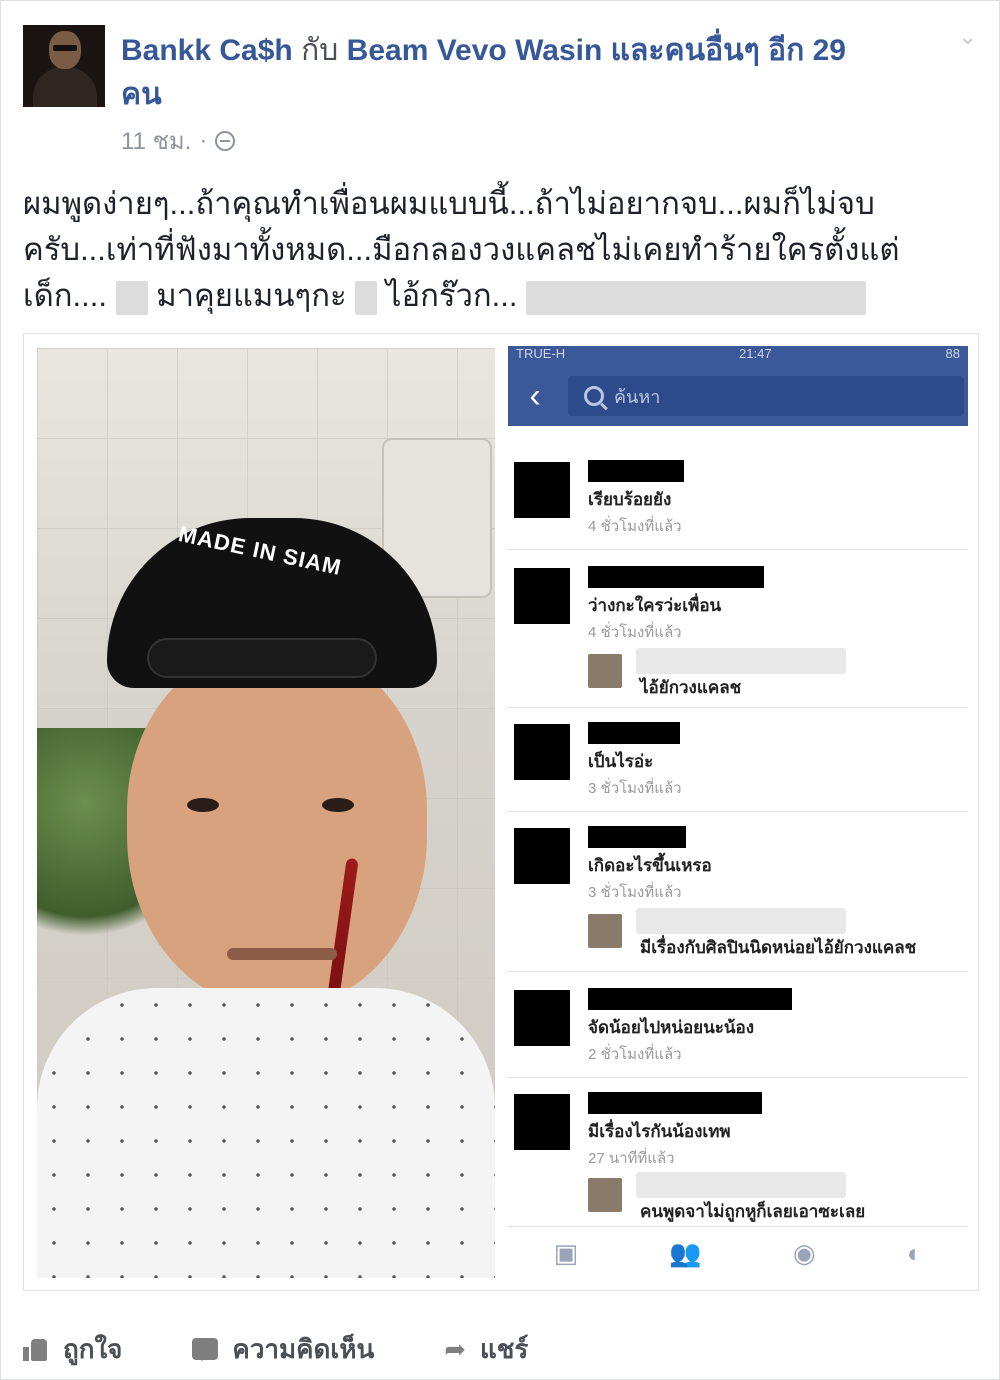  What do you see at coordinates (455, 1348) in the screenshot?
I see `share-arrow-icon: ➦` at bounding box center [455, 1348].